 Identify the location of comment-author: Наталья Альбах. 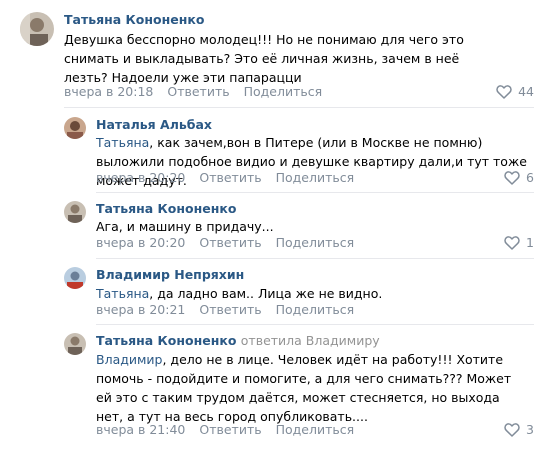
(154, 124).